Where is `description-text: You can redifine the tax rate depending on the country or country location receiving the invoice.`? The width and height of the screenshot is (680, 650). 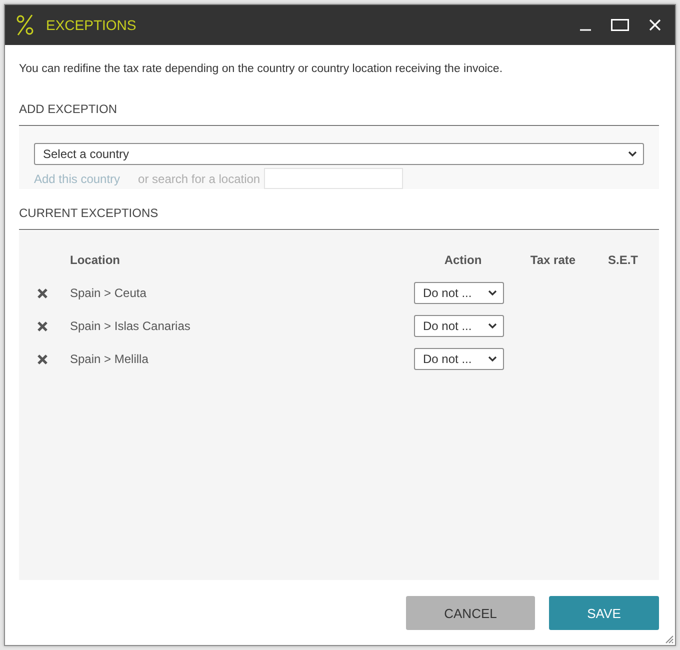
description-text: You can redifine the tax rate depending on the country or country location receiving the invoice. is located at coordinates (261, 69).